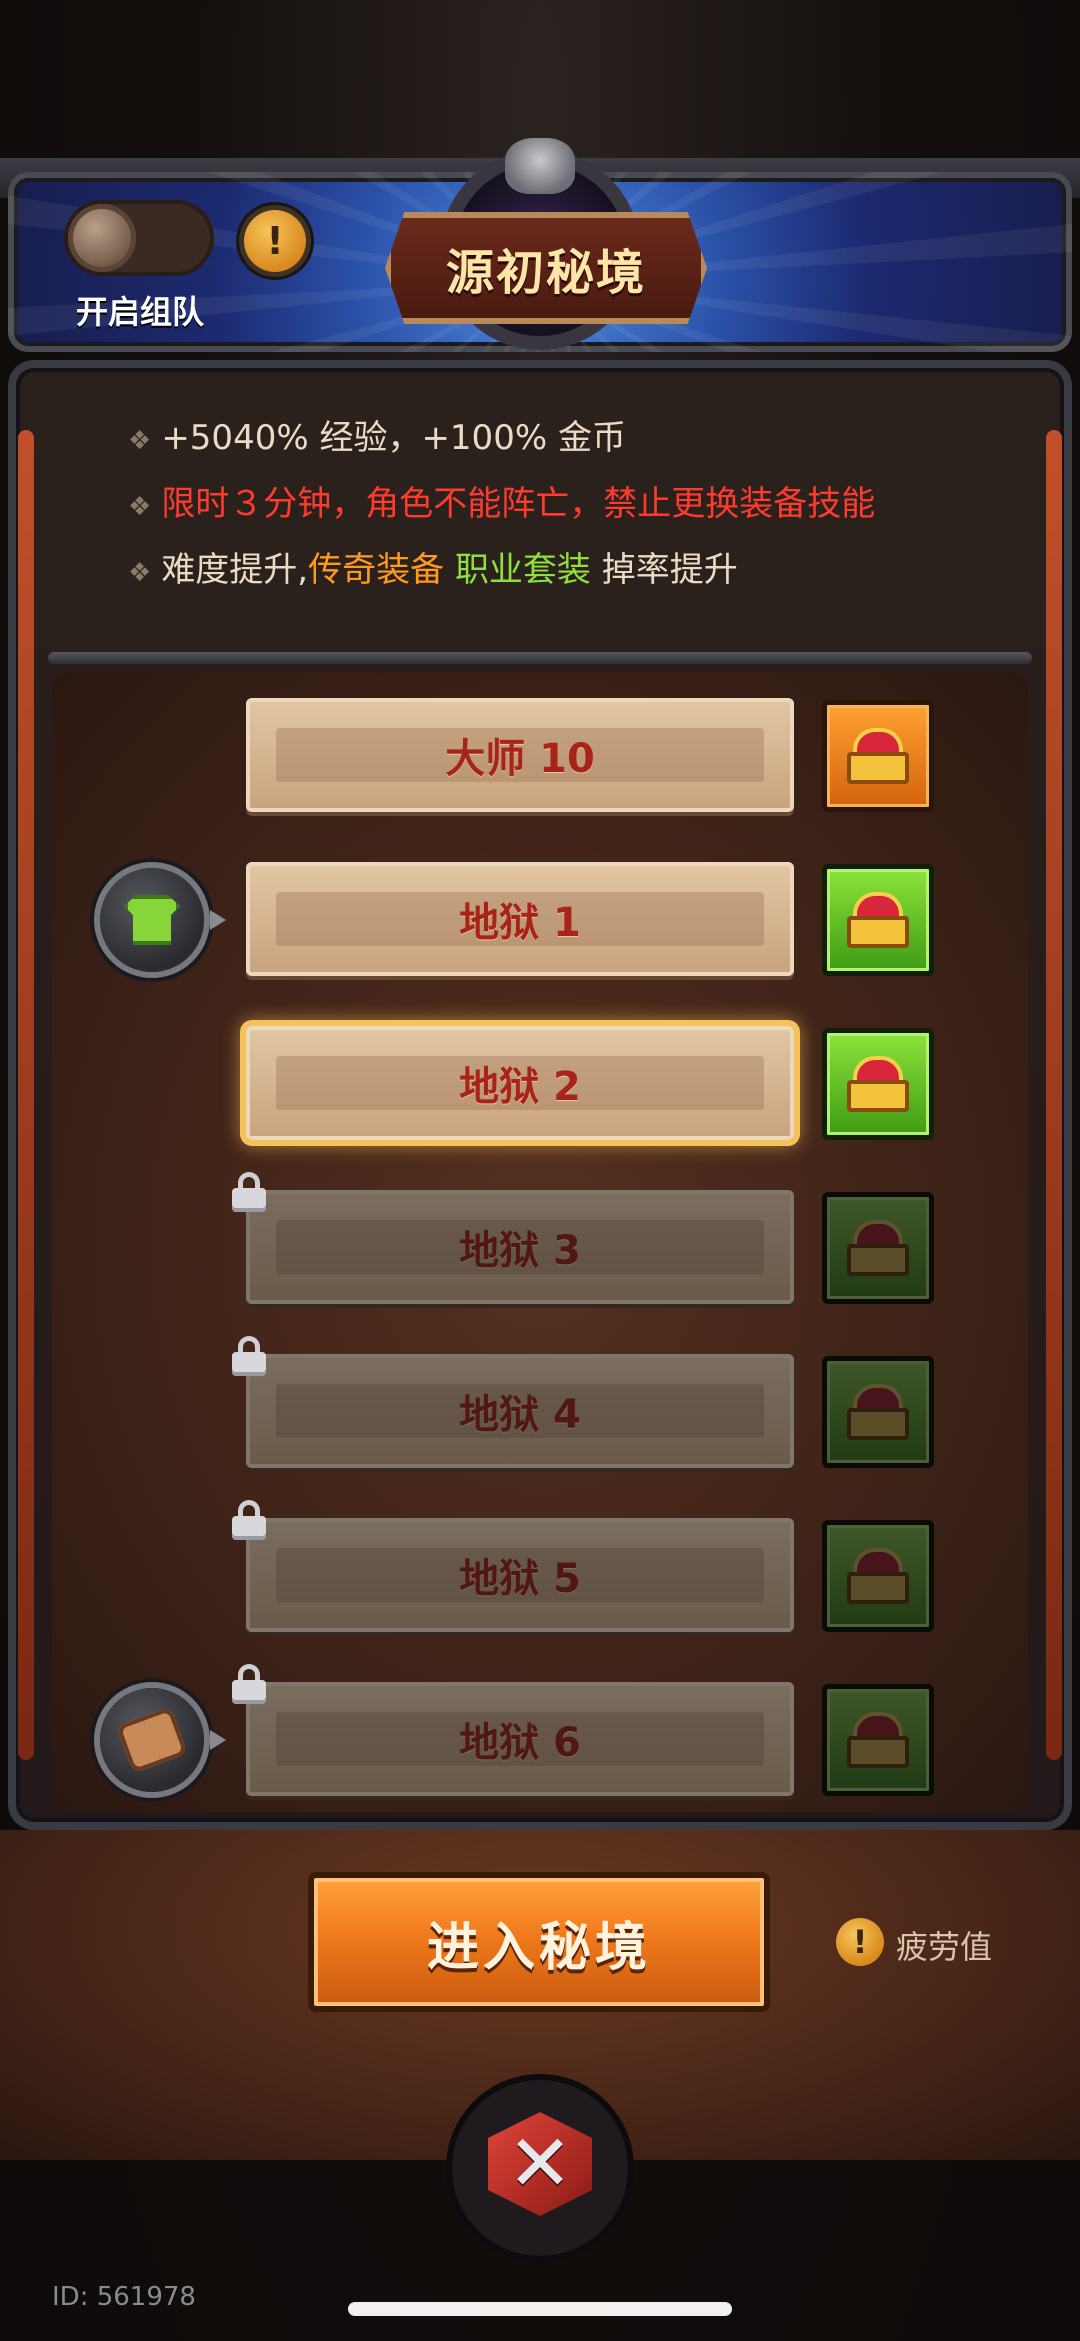 The height and width of the screenshot is (2341, 1080). What do you see at coordinates (520, 1083) in the screenshot?
I see `level-button-hell-2: 地狱 2` at bounding box center [520, 1083].